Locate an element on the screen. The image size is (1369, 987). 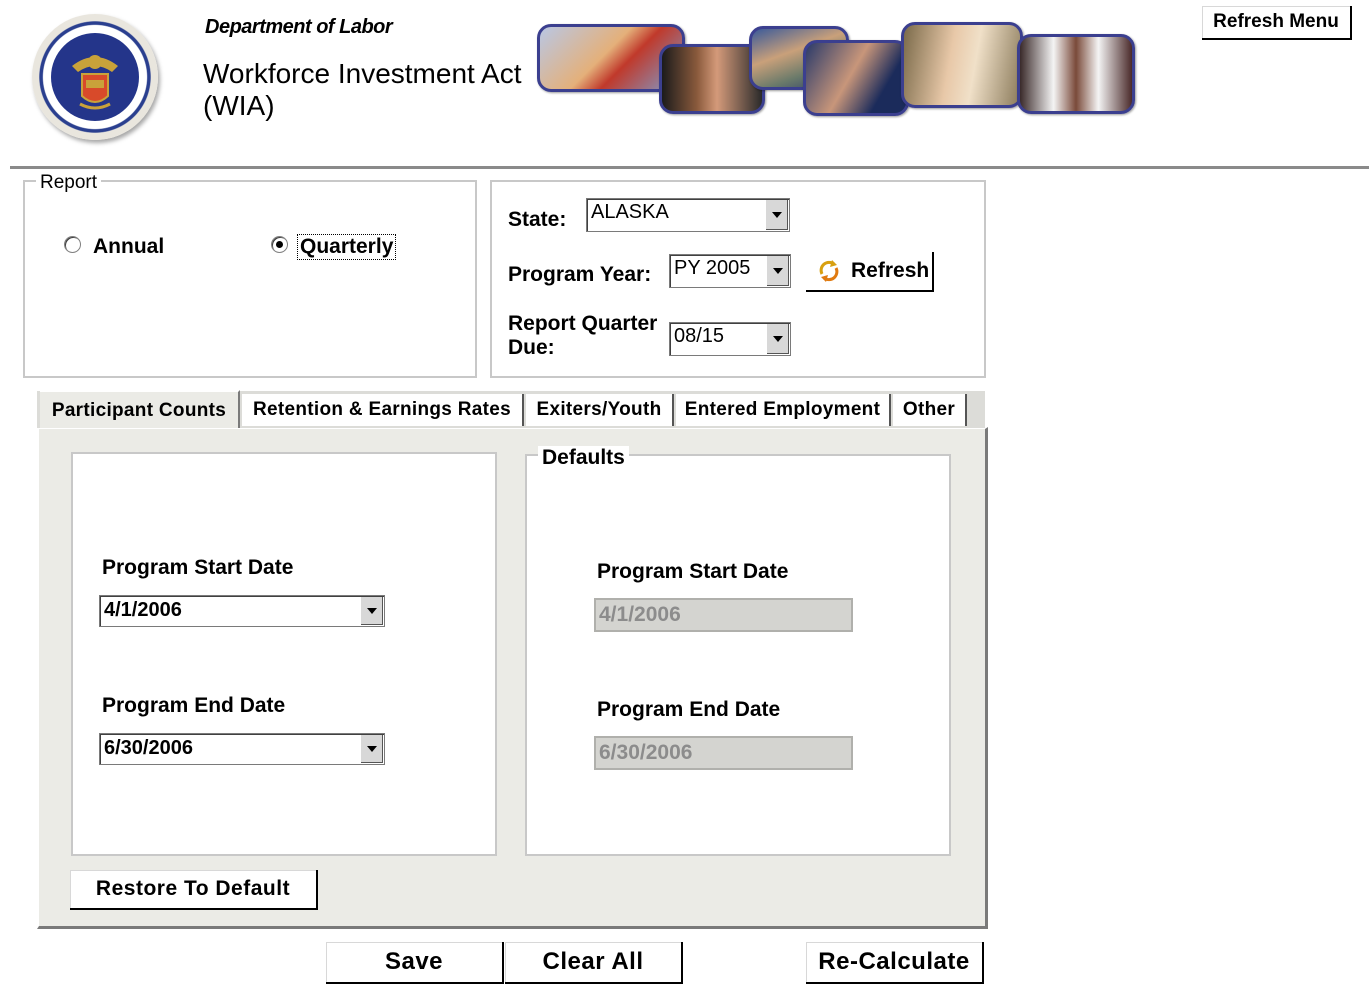
save-button: Save is located at coordinates (415, 963).